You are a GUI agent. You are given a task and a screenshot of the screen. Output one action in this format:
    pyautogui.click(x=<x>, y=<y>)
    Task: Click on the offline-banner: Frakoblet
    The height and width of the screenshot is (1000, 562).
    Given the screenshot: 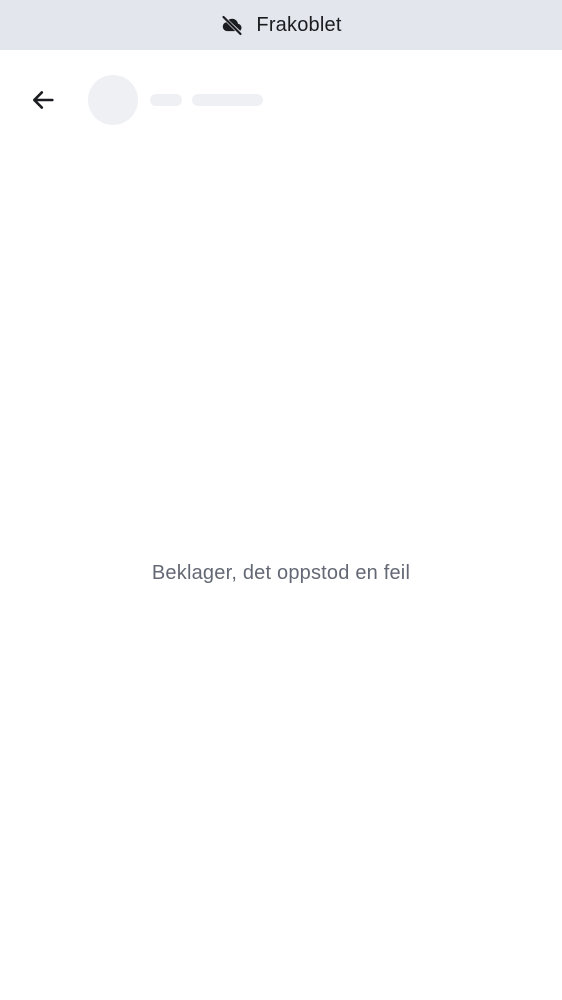 What is the action you would take?
    pyautogui.click(x=281, y=25)
    